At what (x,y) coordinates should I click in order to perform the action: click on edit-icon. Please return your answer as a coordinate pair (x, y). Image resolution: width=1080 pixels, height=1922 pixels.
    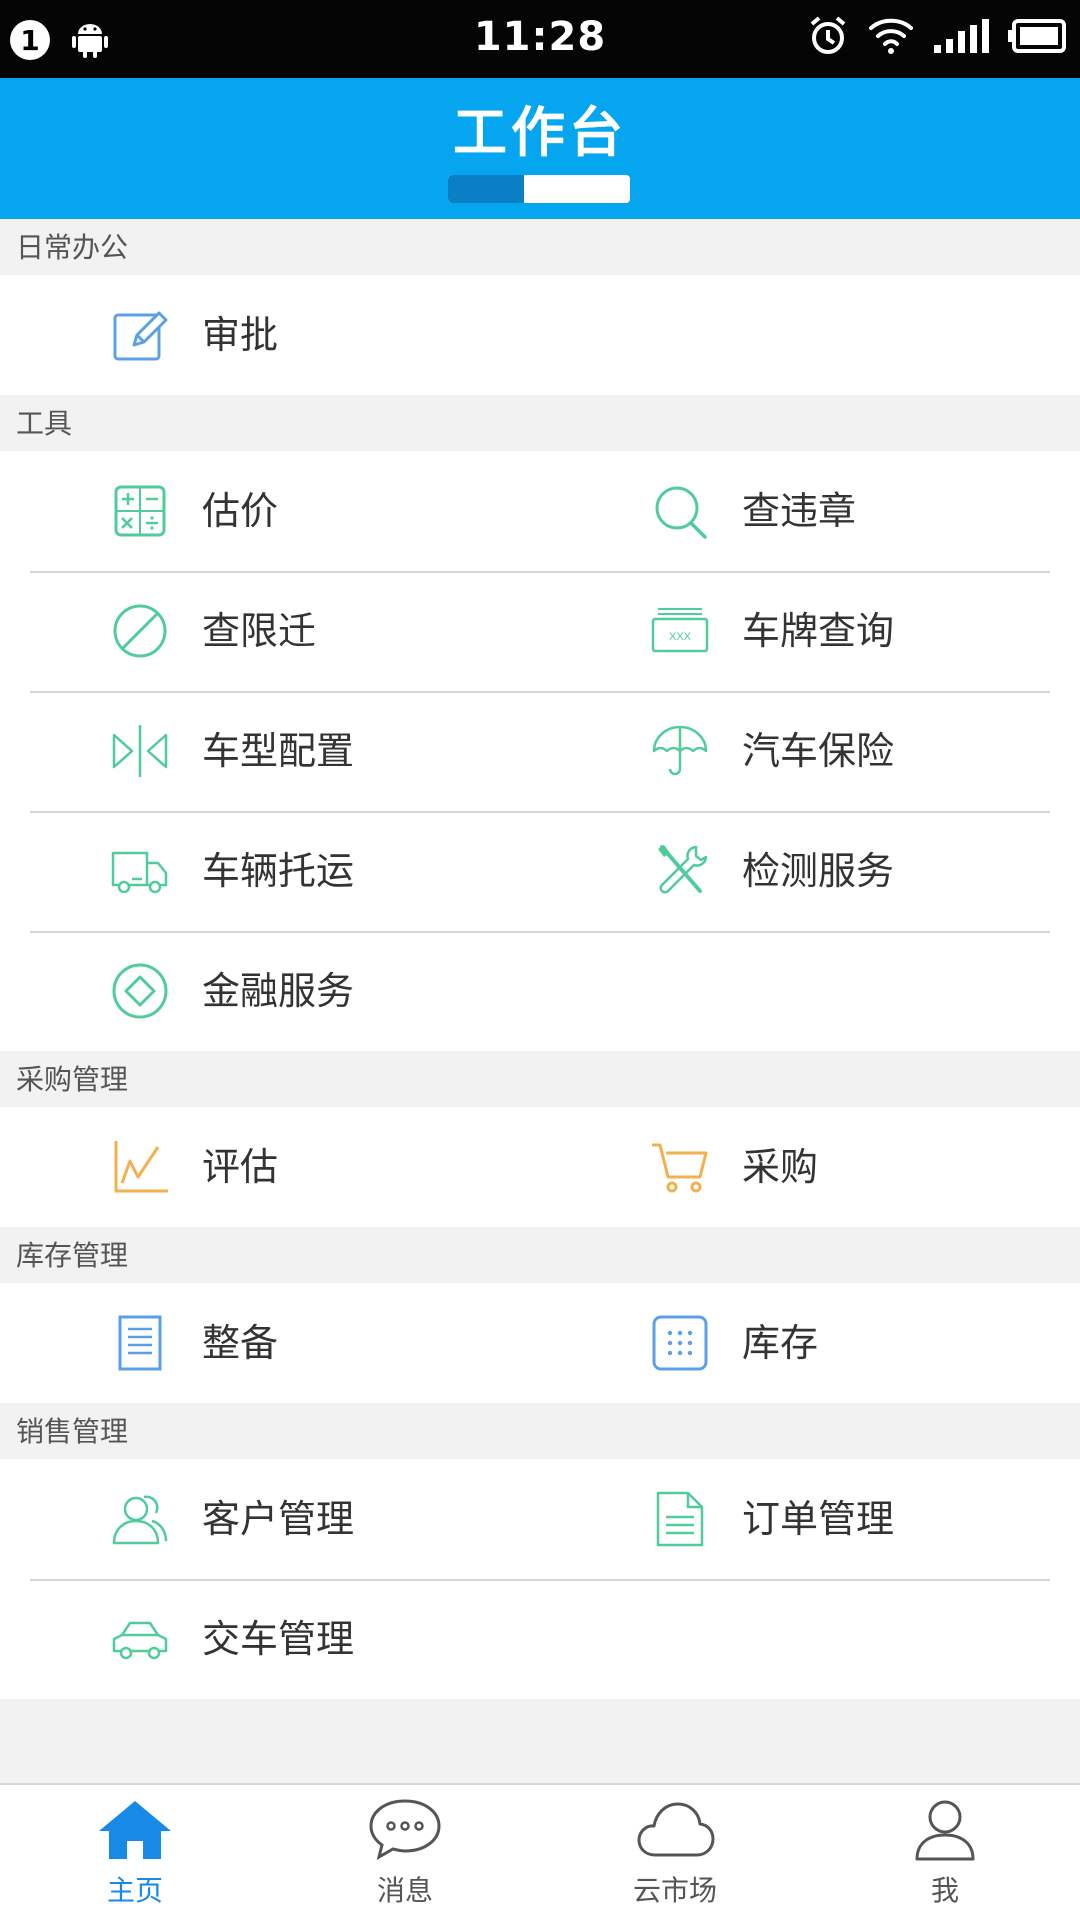
    Looking at the image, I should click on (140, 335).